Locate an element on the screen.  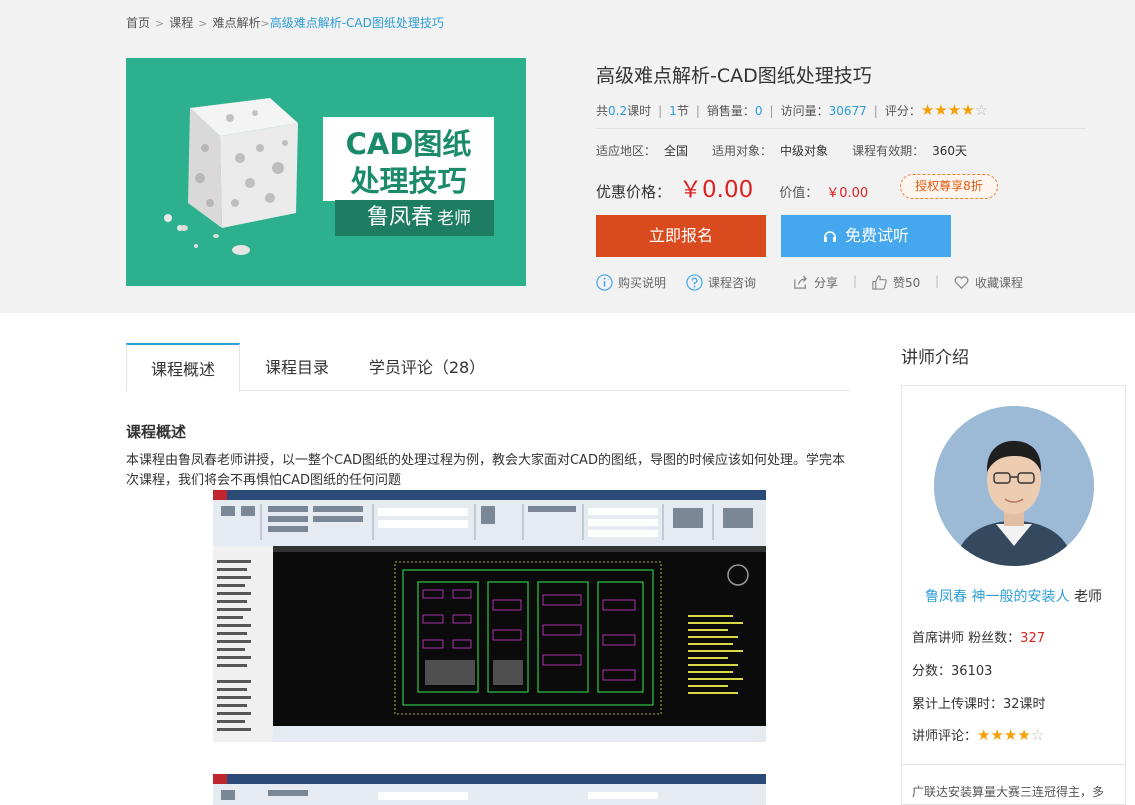
like-button: 赞50 is located at coordinates (895, 283).